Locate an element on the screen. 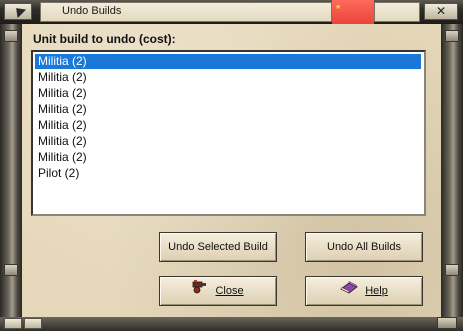  undo-selected-build-label: Undo Selected Build is located at coordinates (218, 247).